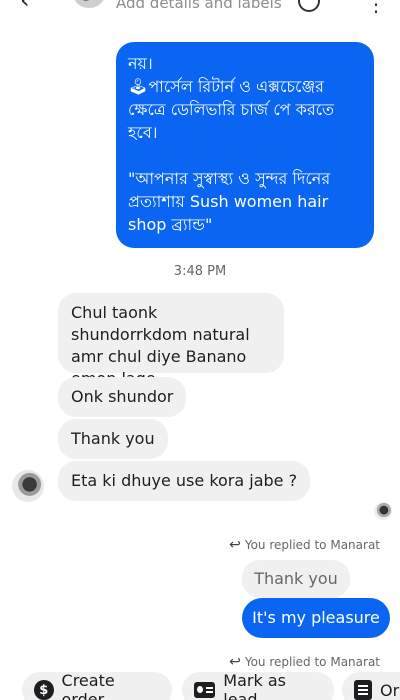 This screenshot has height=700, width=400. What do you see at coordinates (44, 690) in the screenshot?
I see `dollar-icon: $` at bounding box center [44, 690].